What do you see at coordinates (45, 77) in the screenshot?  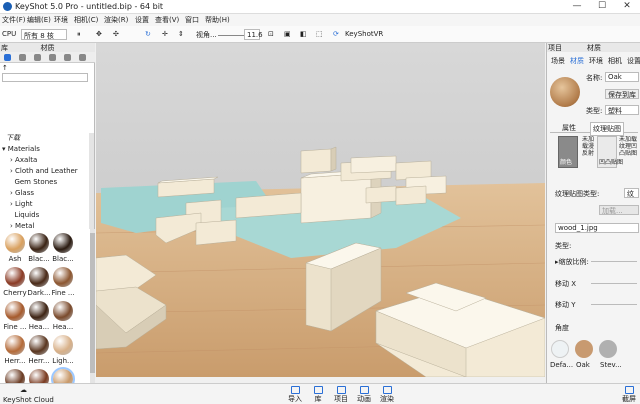 I see `library-search-input` at bounding box center [45, 77].